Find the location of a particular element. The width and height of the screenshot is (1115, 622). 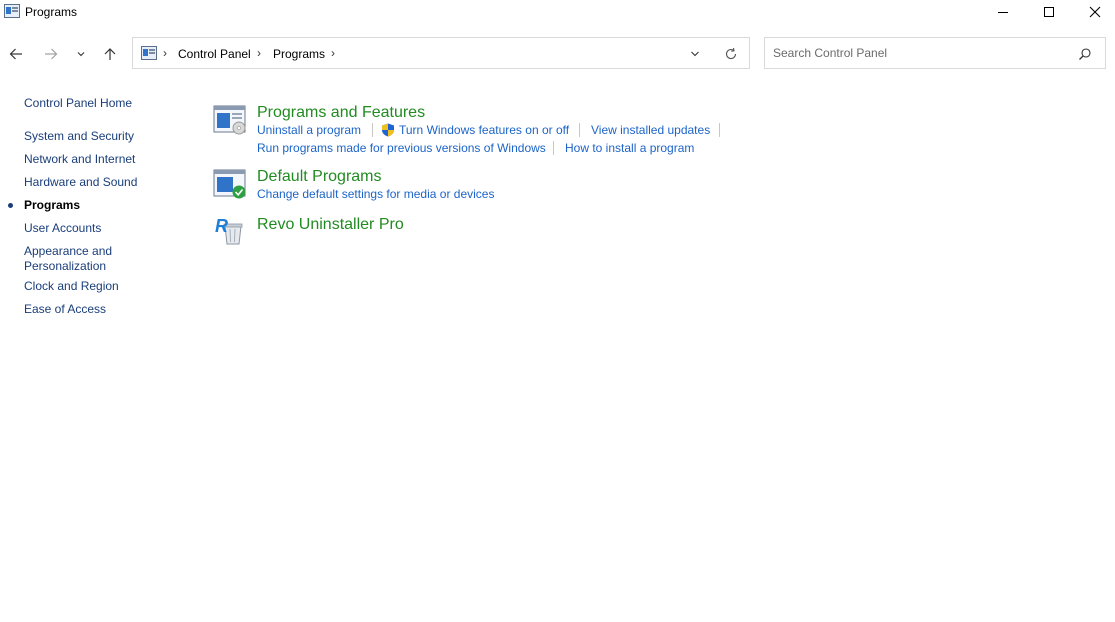

default-programs-icon is located at coordinates (230, 184).